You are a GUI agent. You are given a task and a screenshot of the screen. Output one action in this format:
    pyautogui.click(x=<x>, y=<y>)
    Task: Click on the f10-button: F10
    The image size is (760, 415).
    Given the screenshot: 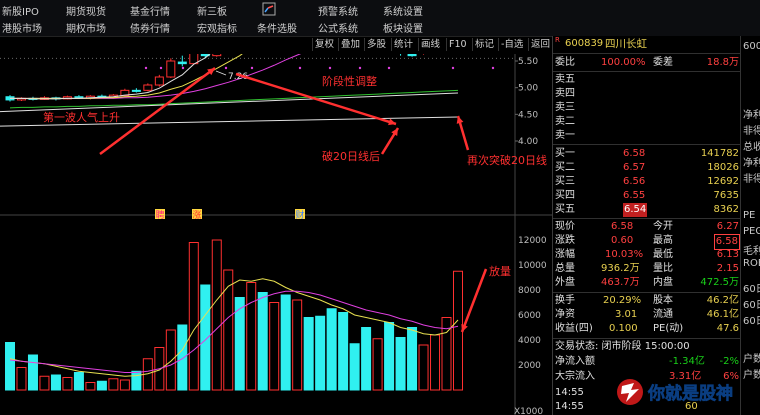 What is the action you would take?
    pyautogui.click(x=457, y=44)
    